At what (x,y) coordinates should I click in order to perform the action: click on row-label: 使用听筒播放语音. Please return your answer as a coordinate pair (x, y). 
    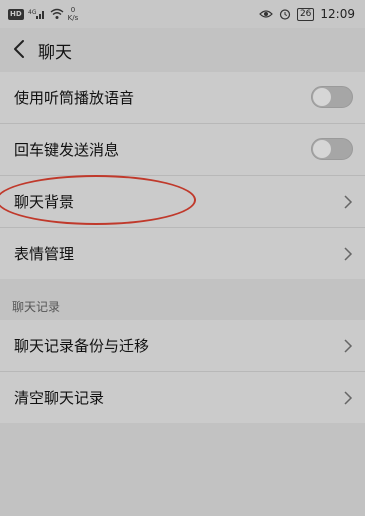
    Looking at the image, I should click on (74, 98).